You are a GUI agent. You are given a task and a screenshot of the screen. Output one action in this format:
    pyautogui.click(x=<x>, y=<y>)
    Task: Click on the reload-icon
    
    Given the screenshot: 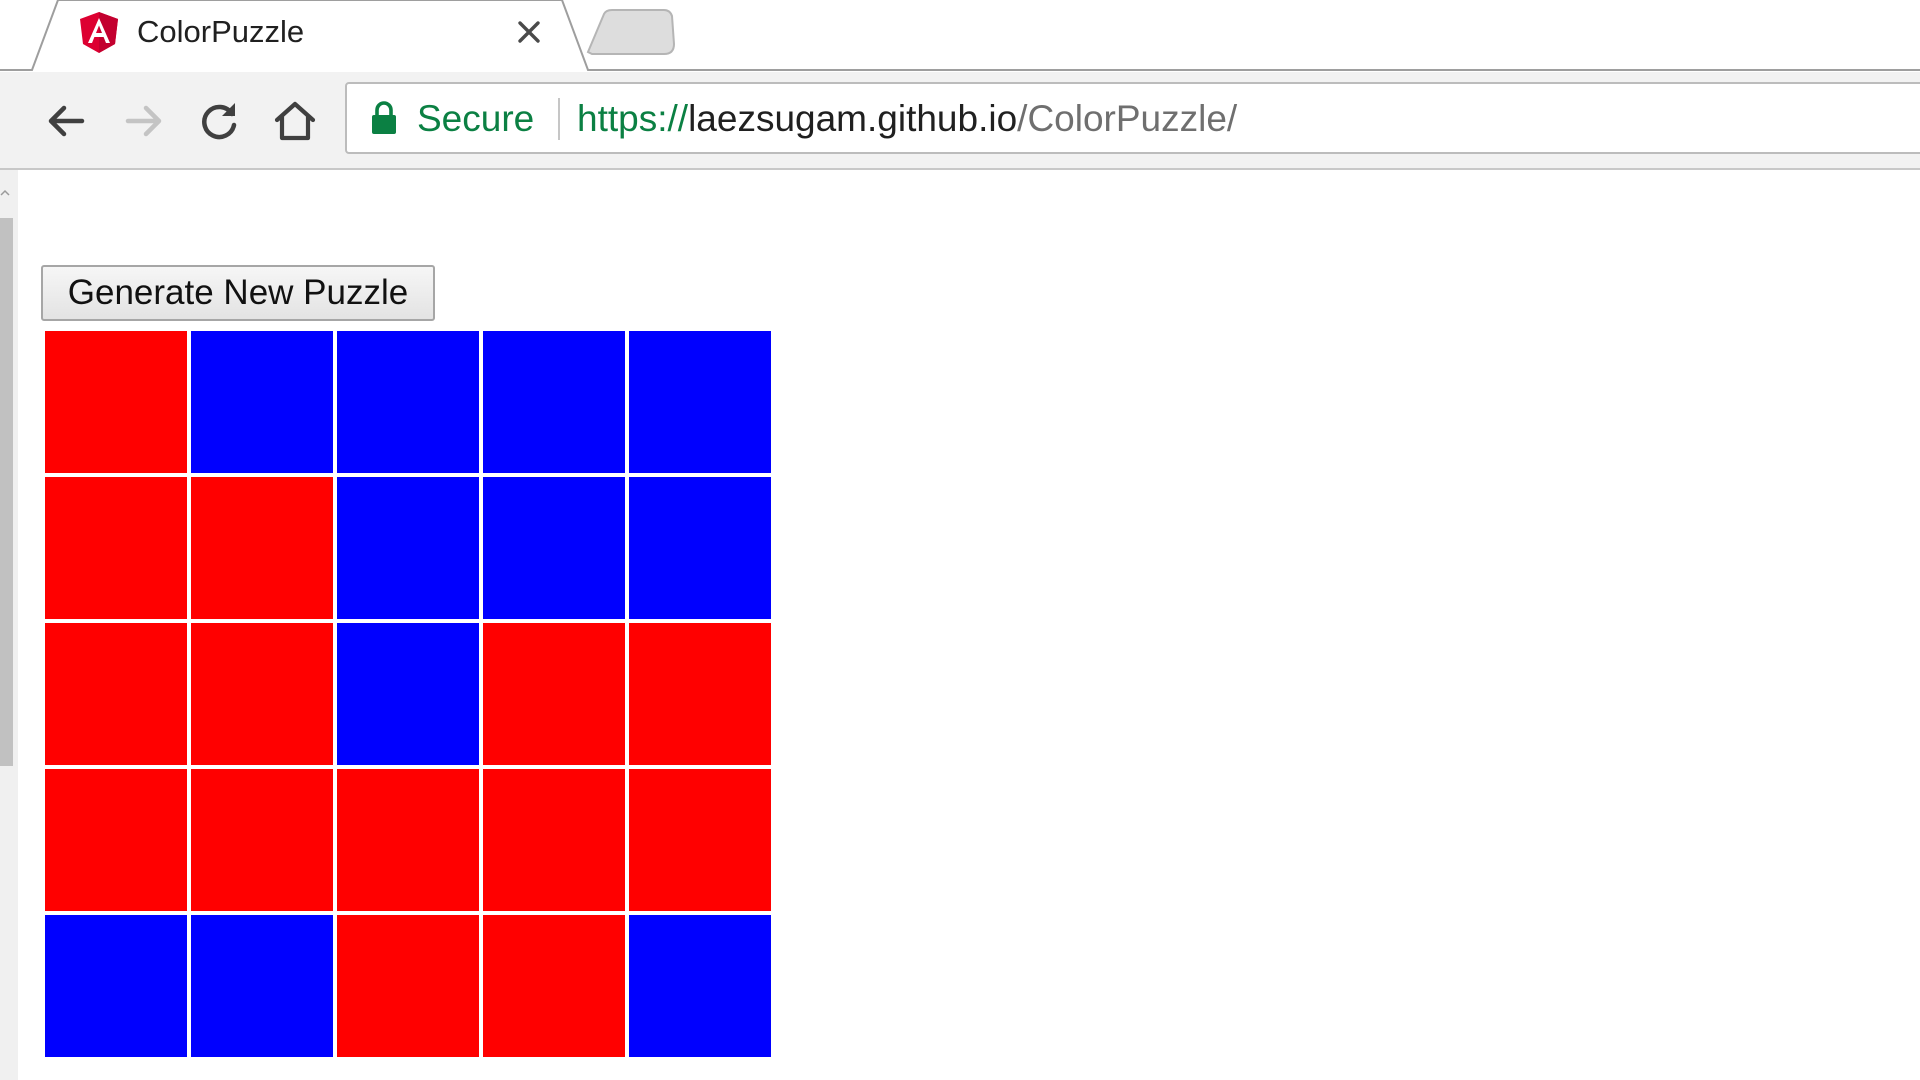 What is the action you would take?
    pyautogui.click(x=219, y=121)
    